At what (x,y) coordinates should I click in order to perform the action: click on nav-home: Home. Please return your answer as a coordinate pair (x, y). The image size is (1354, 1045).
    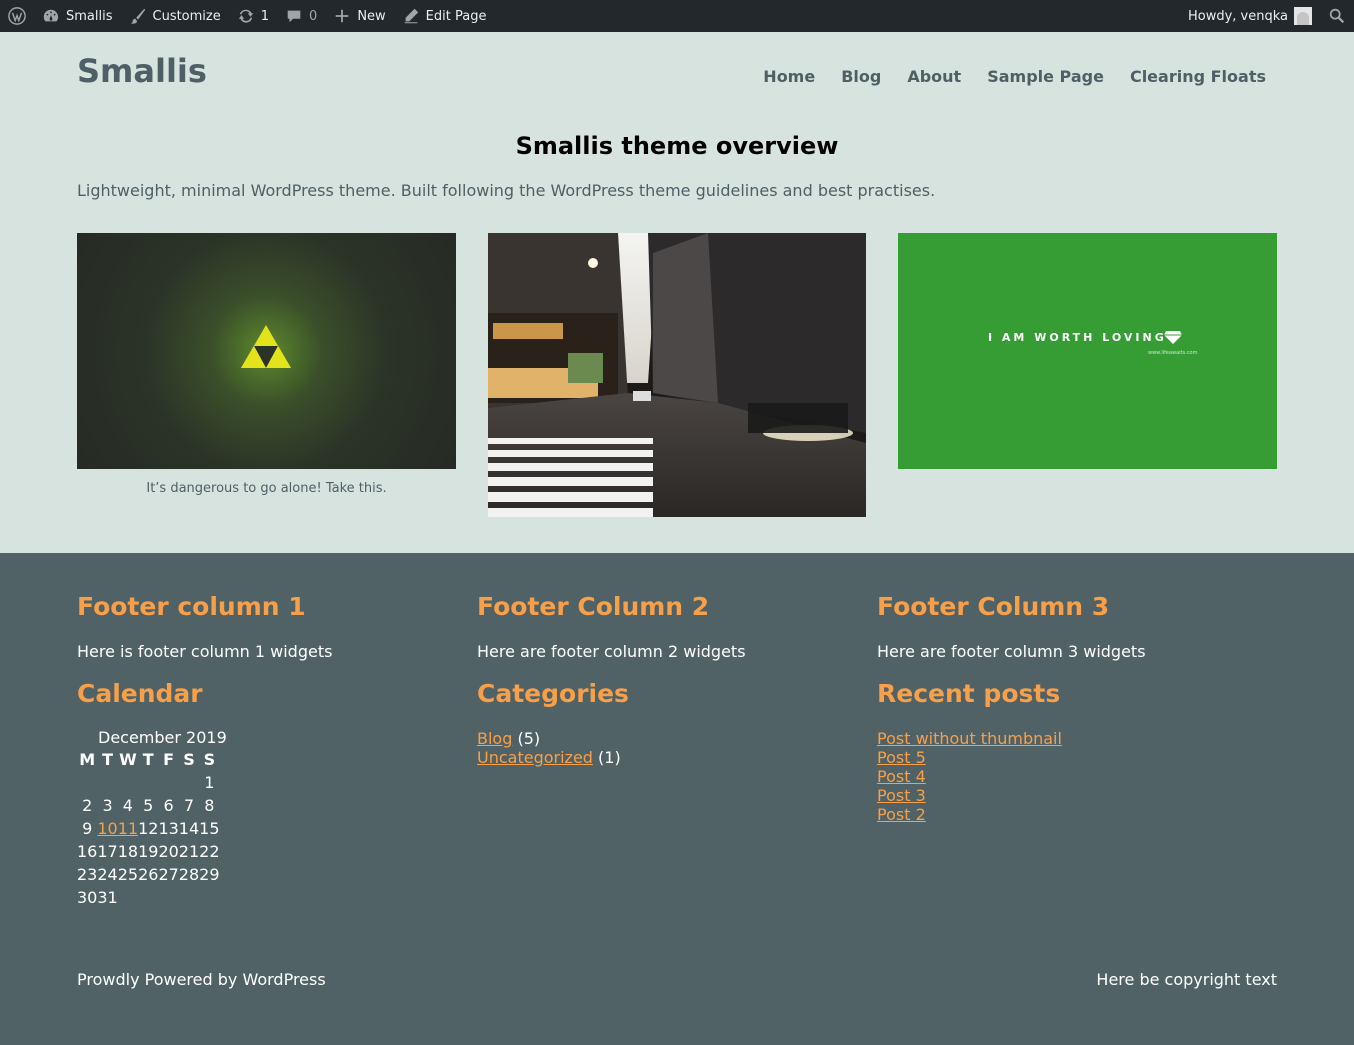
    Looking at the image, I should click on (789, 76).